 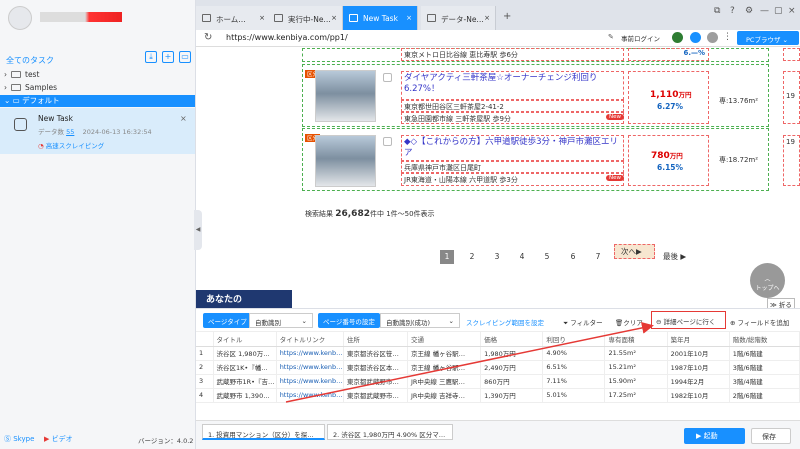 I want to click on tab-new-task: New Task ×, so click(x=380, y=18).